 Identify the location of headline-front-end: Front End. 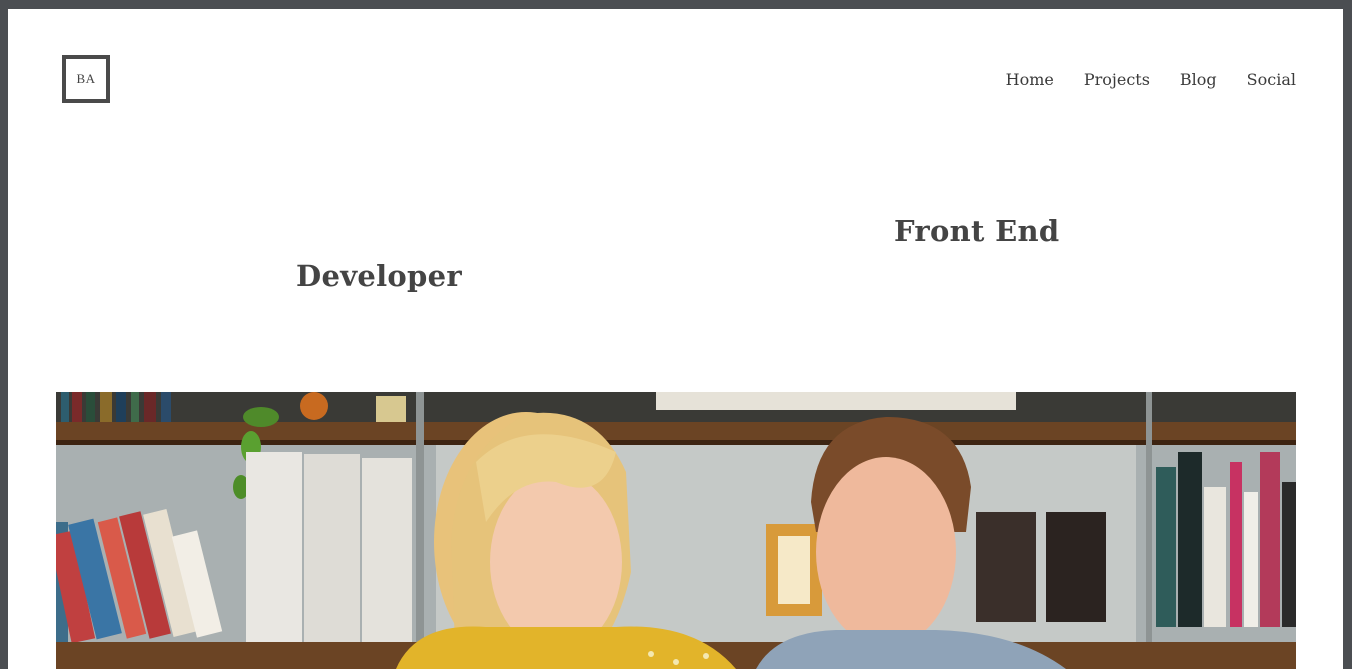
(977, 231).